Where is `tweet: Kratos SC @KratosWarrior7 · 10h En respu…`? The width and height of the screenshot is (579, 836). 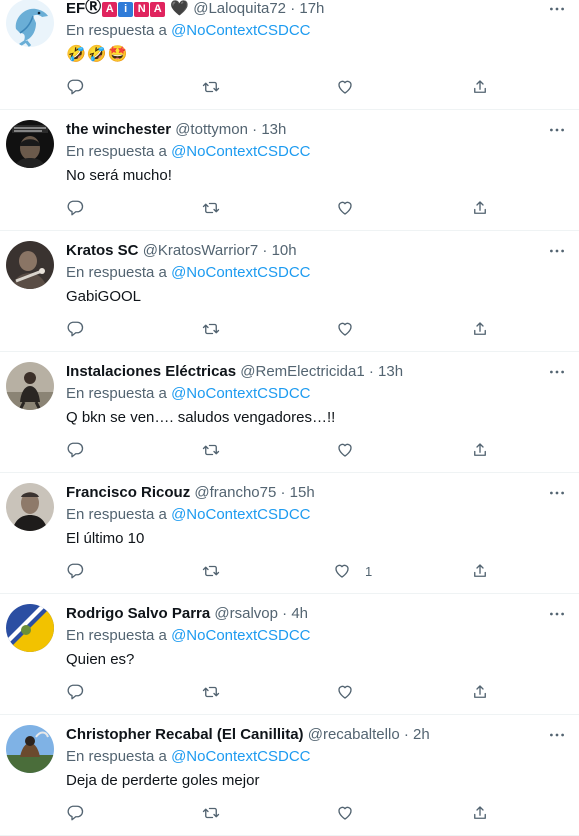 tweet: Kratos SC @KratosWarrior7 · 10h En respu… is located at coordinates (289, 291).